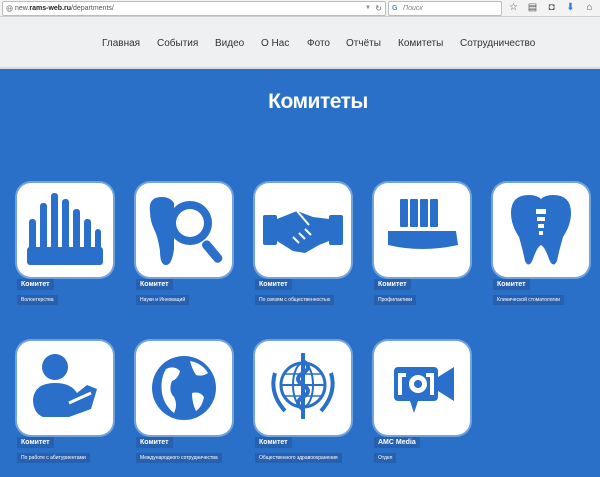  Describe the element at coordinates (186, 231) in the screenshot. I see `tooth-magnifier-icon` at that location.